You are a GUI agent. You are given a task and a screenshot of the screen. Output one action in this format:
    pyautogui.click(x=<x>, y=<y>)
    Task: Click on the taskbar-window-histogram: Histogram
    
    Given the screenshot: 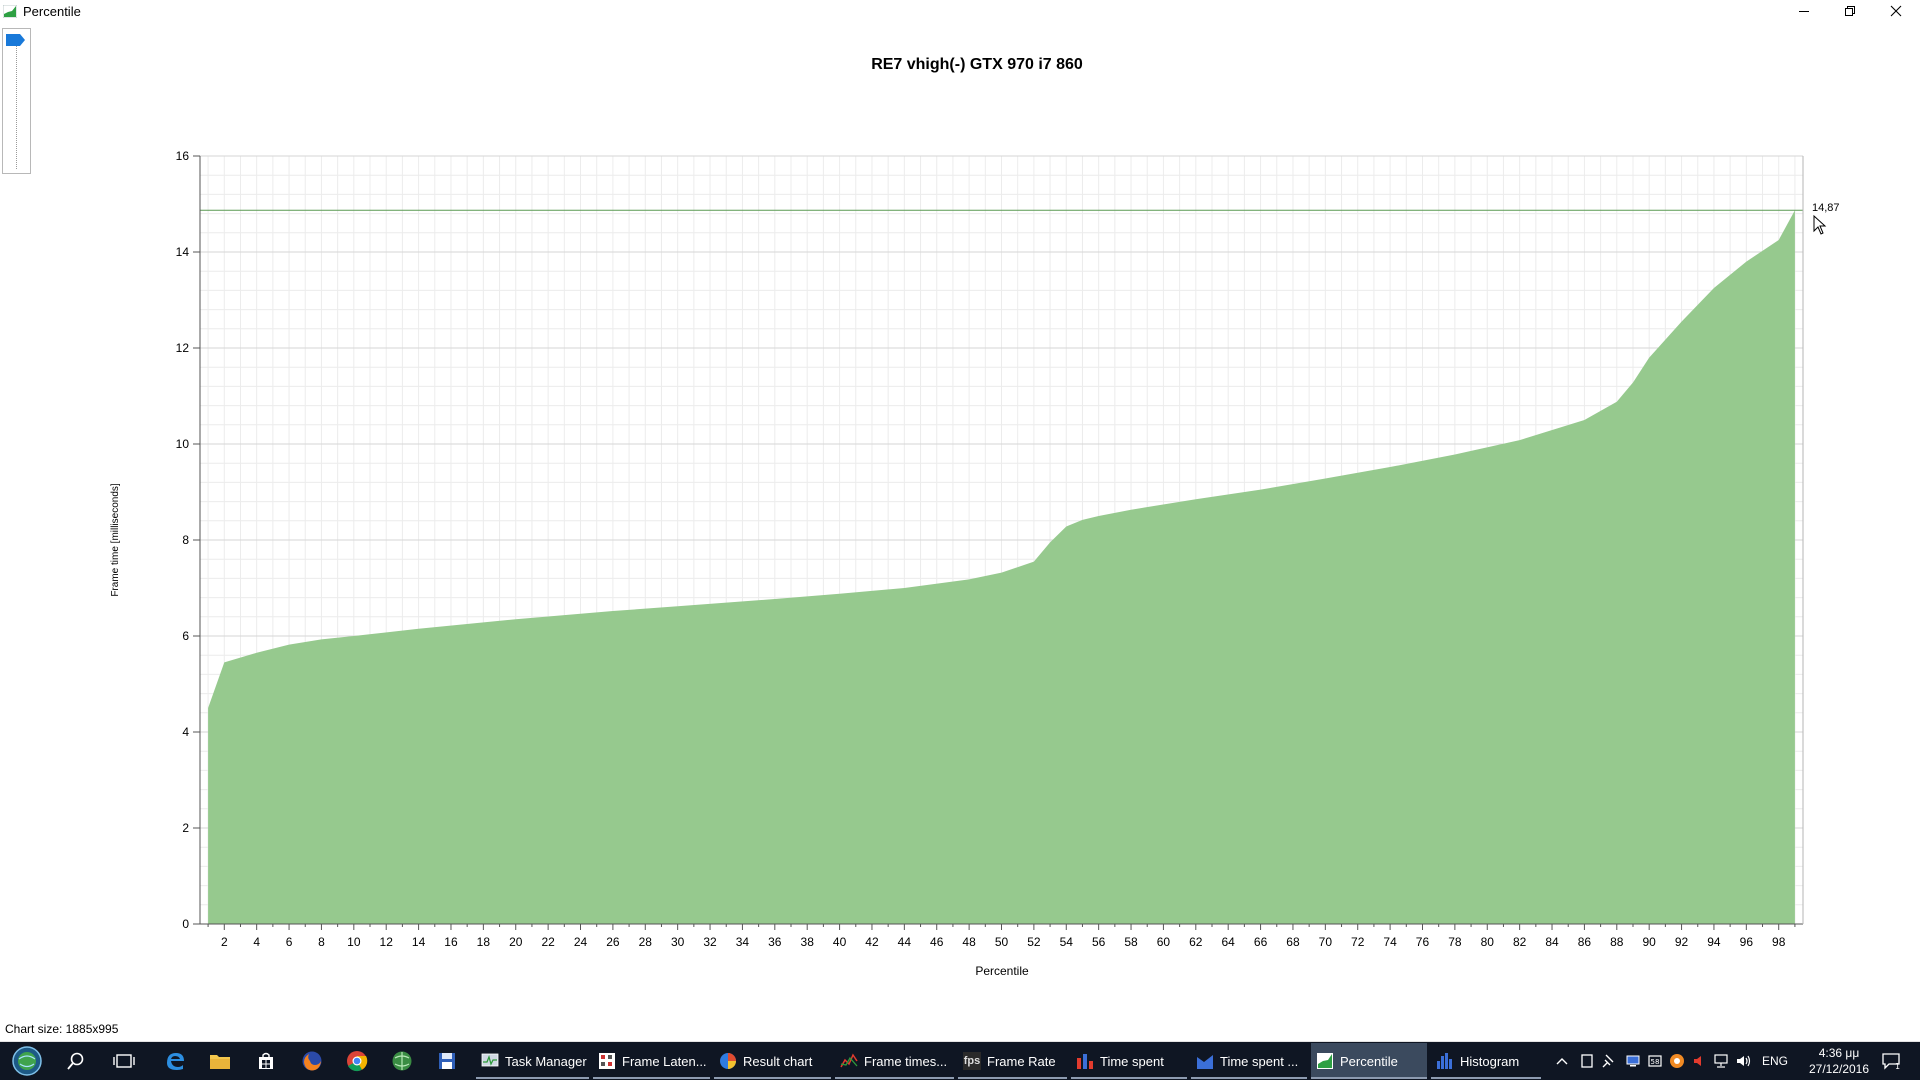 What is the action you would take?
    pyautogui.click(x=1486, y=1061)
    